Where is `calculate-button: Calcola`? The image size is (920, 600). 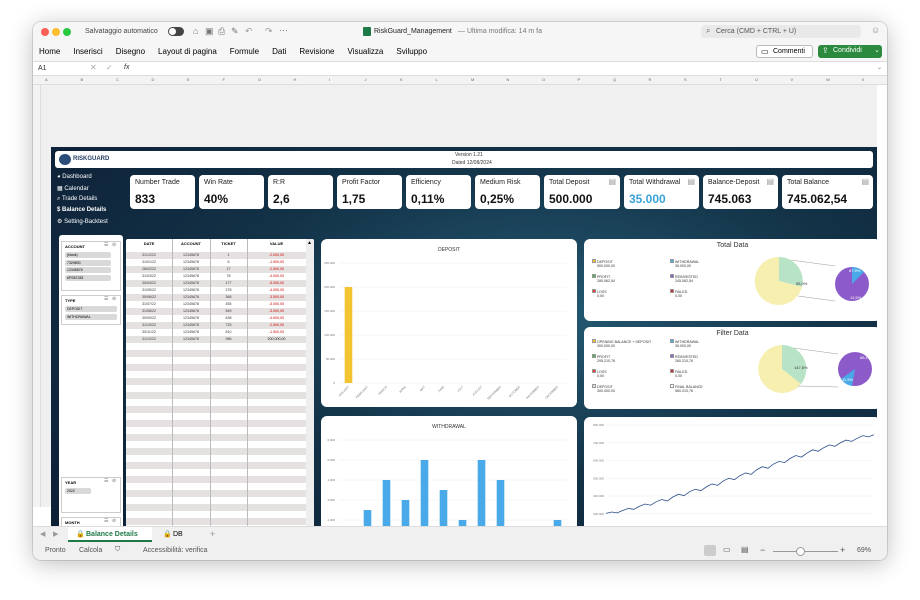 calculate-button: Calcola is located at coordinates (90, 550).